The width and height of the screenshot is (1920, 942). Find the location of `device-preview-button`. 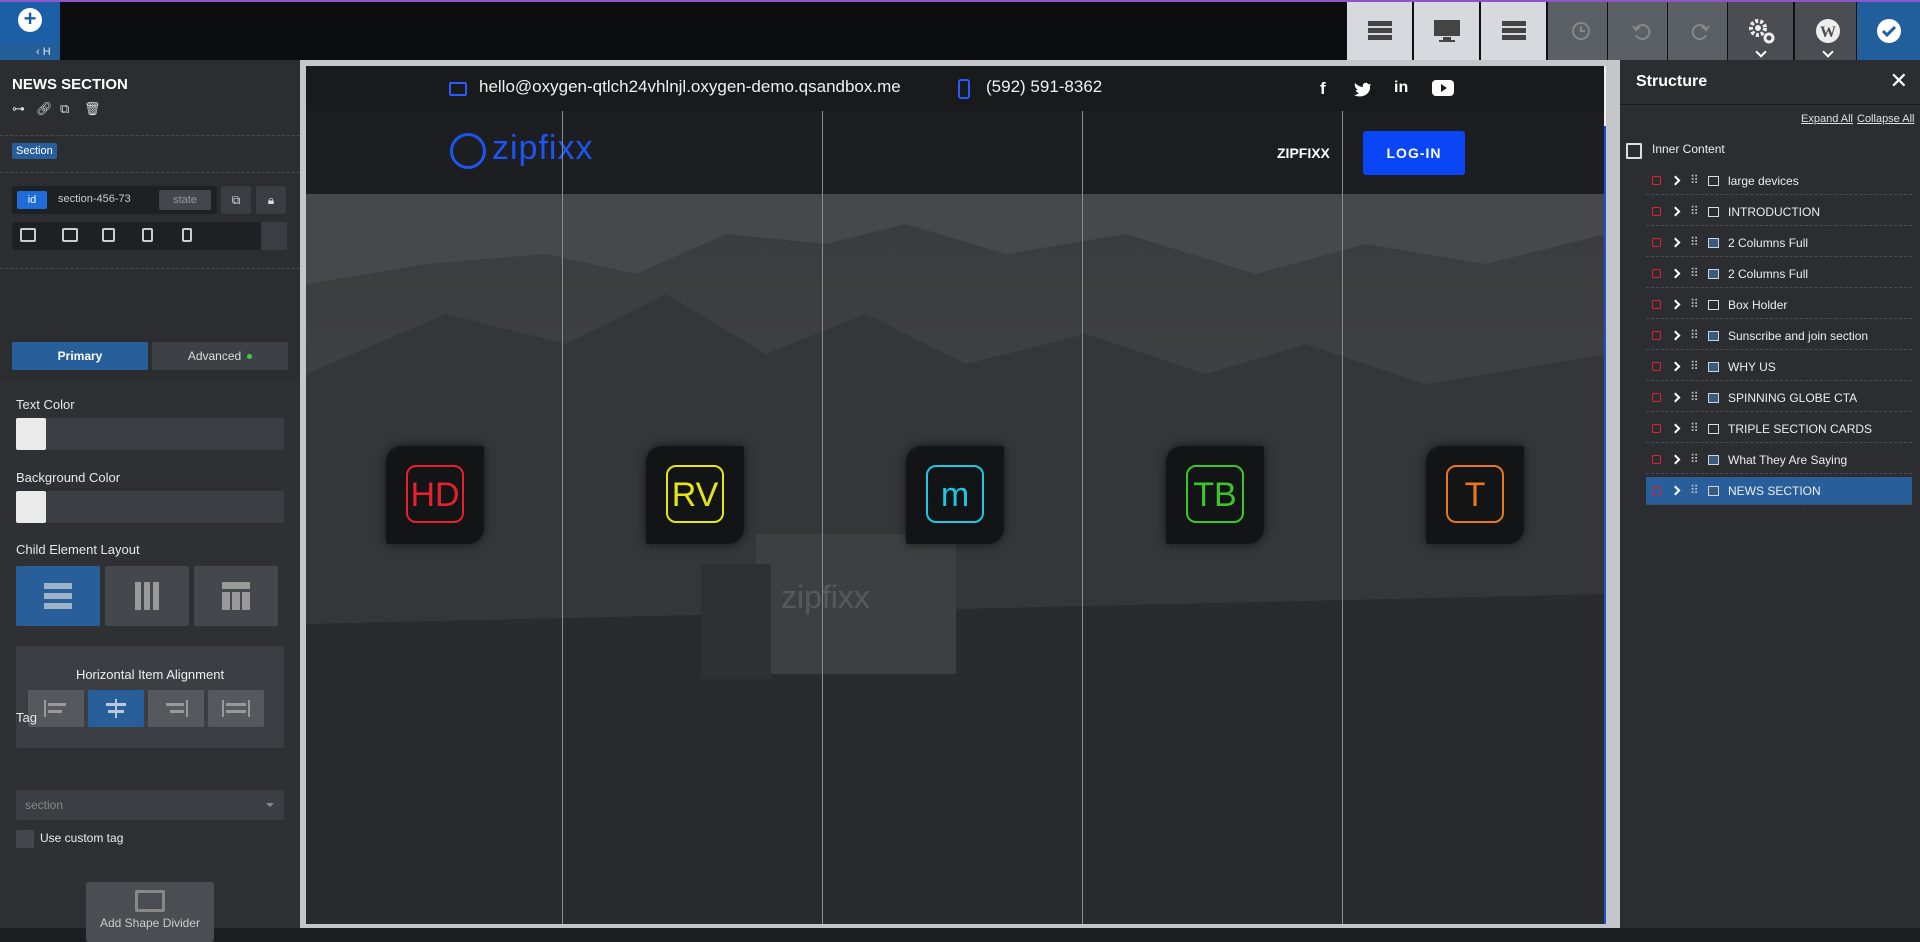

device-preview-button is located at coordinates (1446, 31).